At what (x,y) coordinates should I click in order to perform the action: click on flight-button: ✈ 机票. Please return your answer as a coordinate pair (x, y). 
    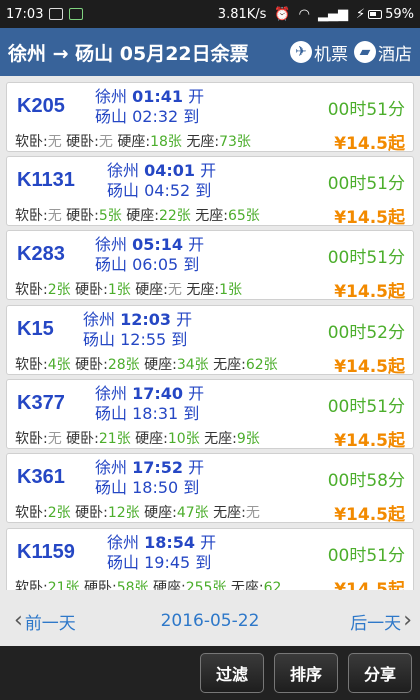
    Looking at the image, I should click on (319, 52).